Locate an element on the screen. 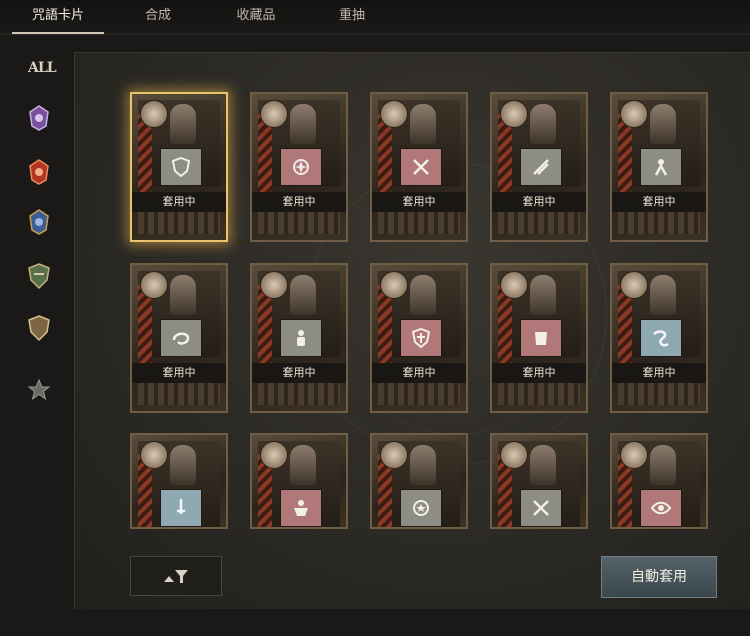 Image resolution: width=750 pixels, height=636 pixels. tab-collection: 收藏品 is located at coordinates (256, 16).